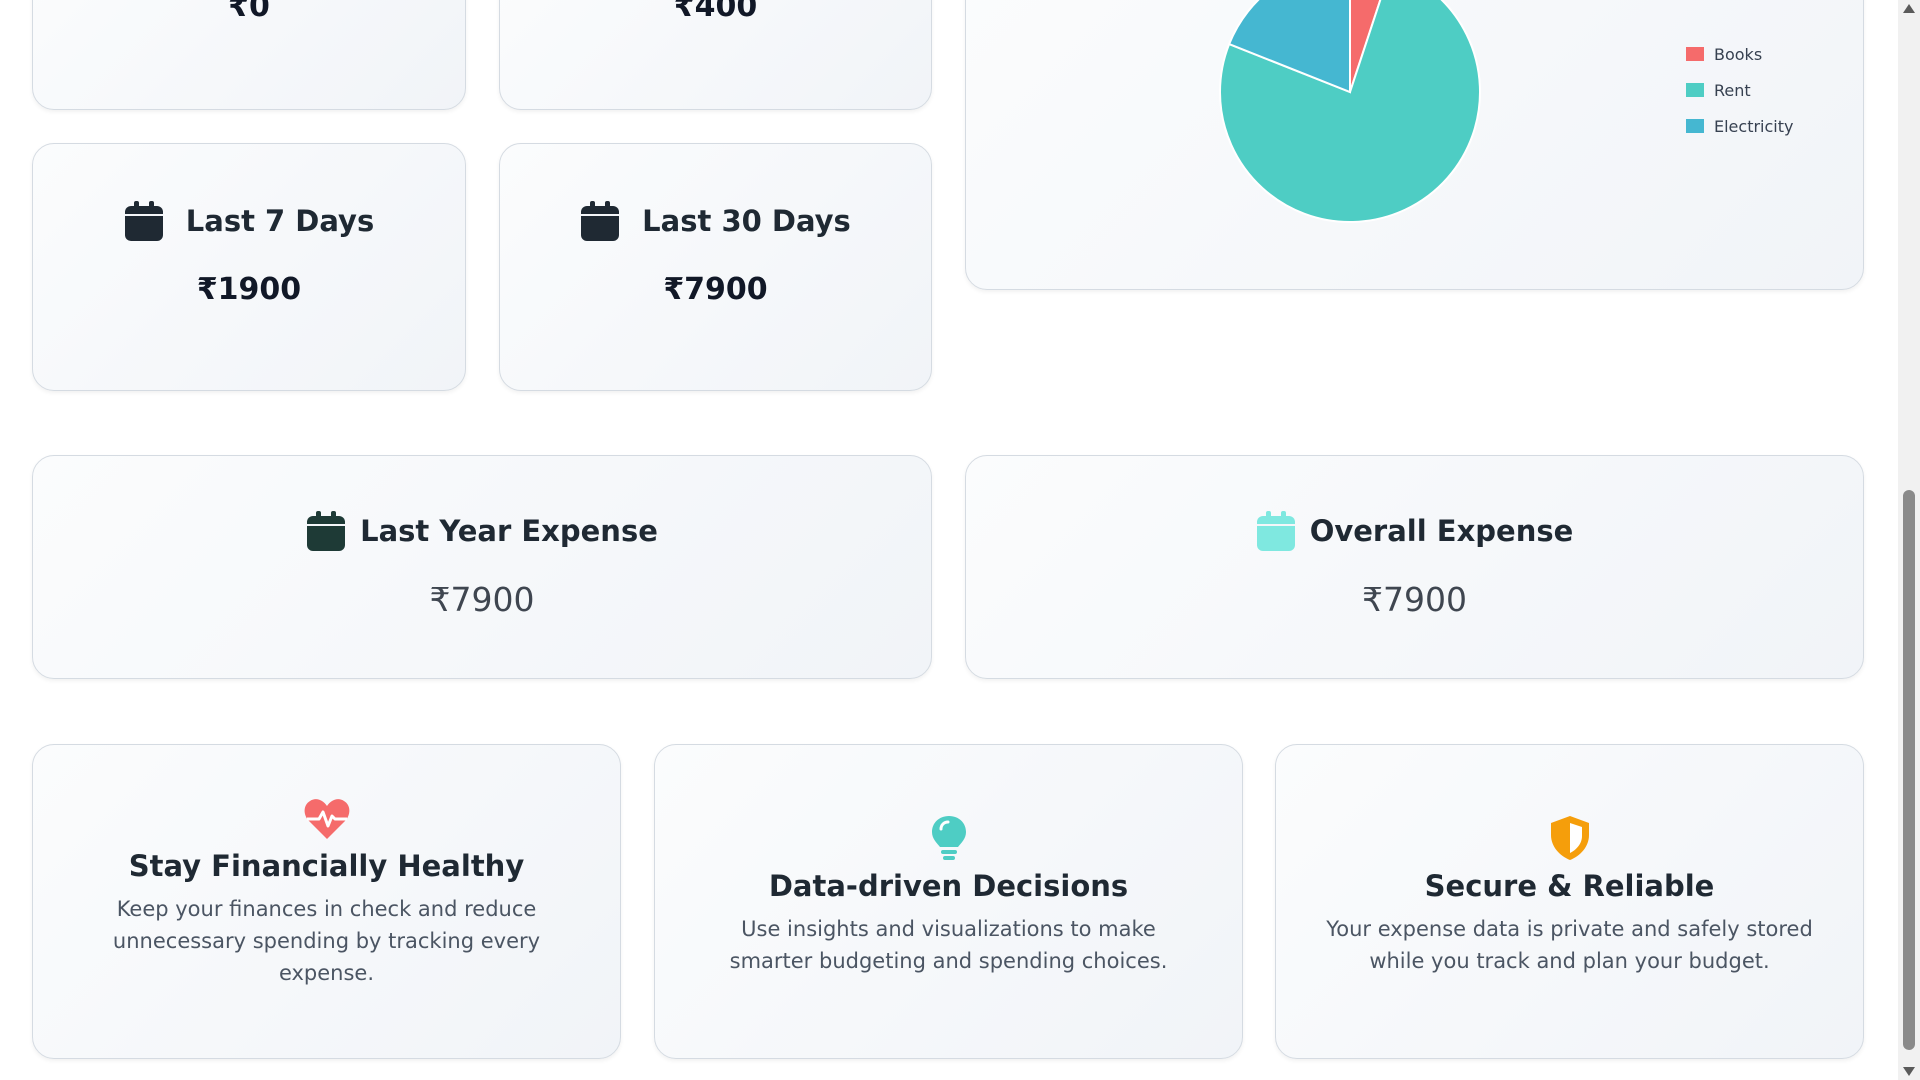 This screenshot has width=1920, height=1080. I want to click on feature-title-healthy: Stay Financially Healthy, so click(326, 866).